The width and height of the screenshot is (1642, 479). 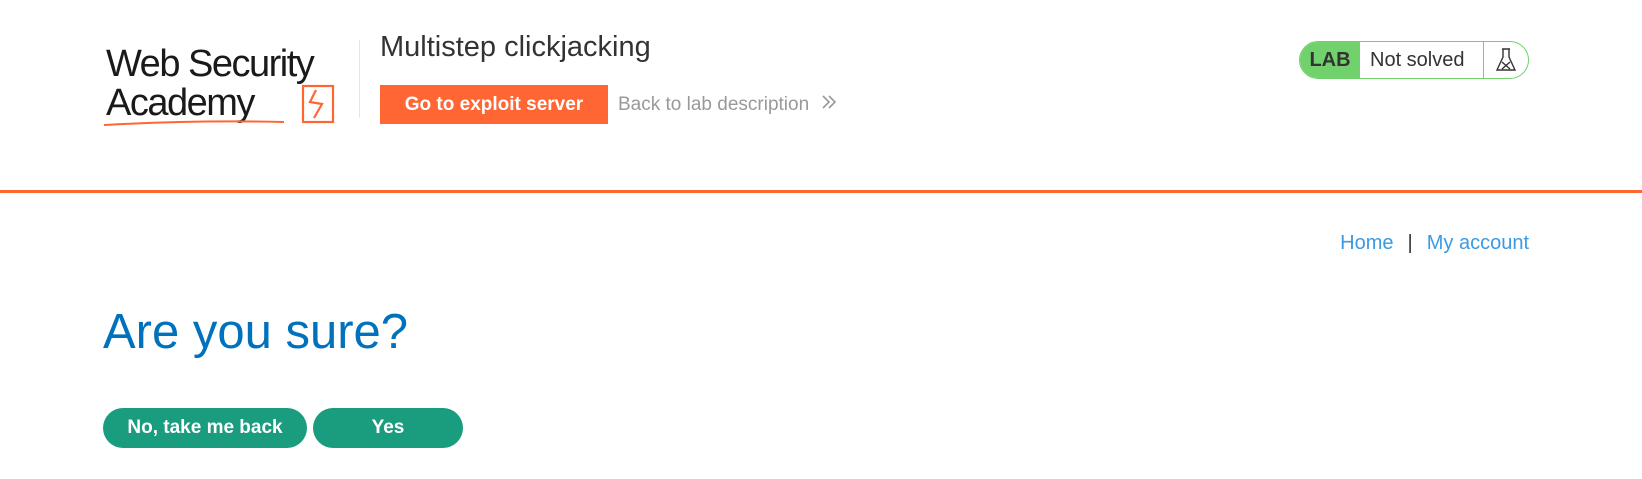 I want to click on no-take-me-back-button: No, take me back, so click(x=205, y=428).